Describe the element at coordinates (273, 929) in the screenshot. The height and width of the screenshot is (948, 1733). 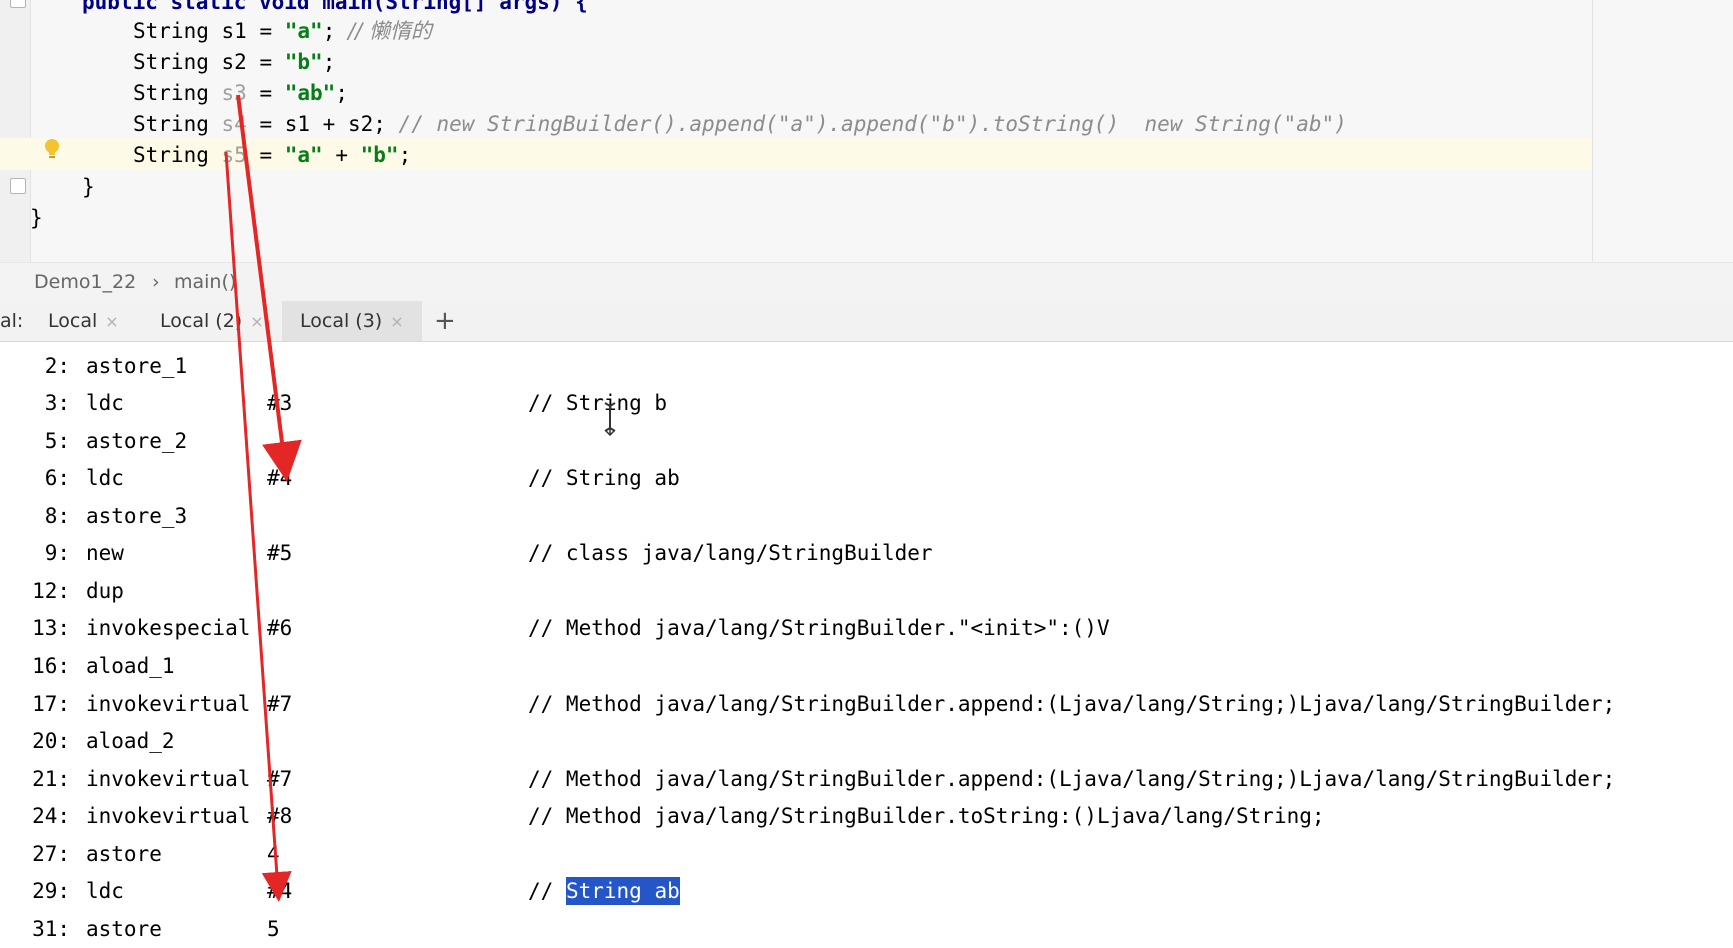
I see `bytecode-arg: 5` at that location.